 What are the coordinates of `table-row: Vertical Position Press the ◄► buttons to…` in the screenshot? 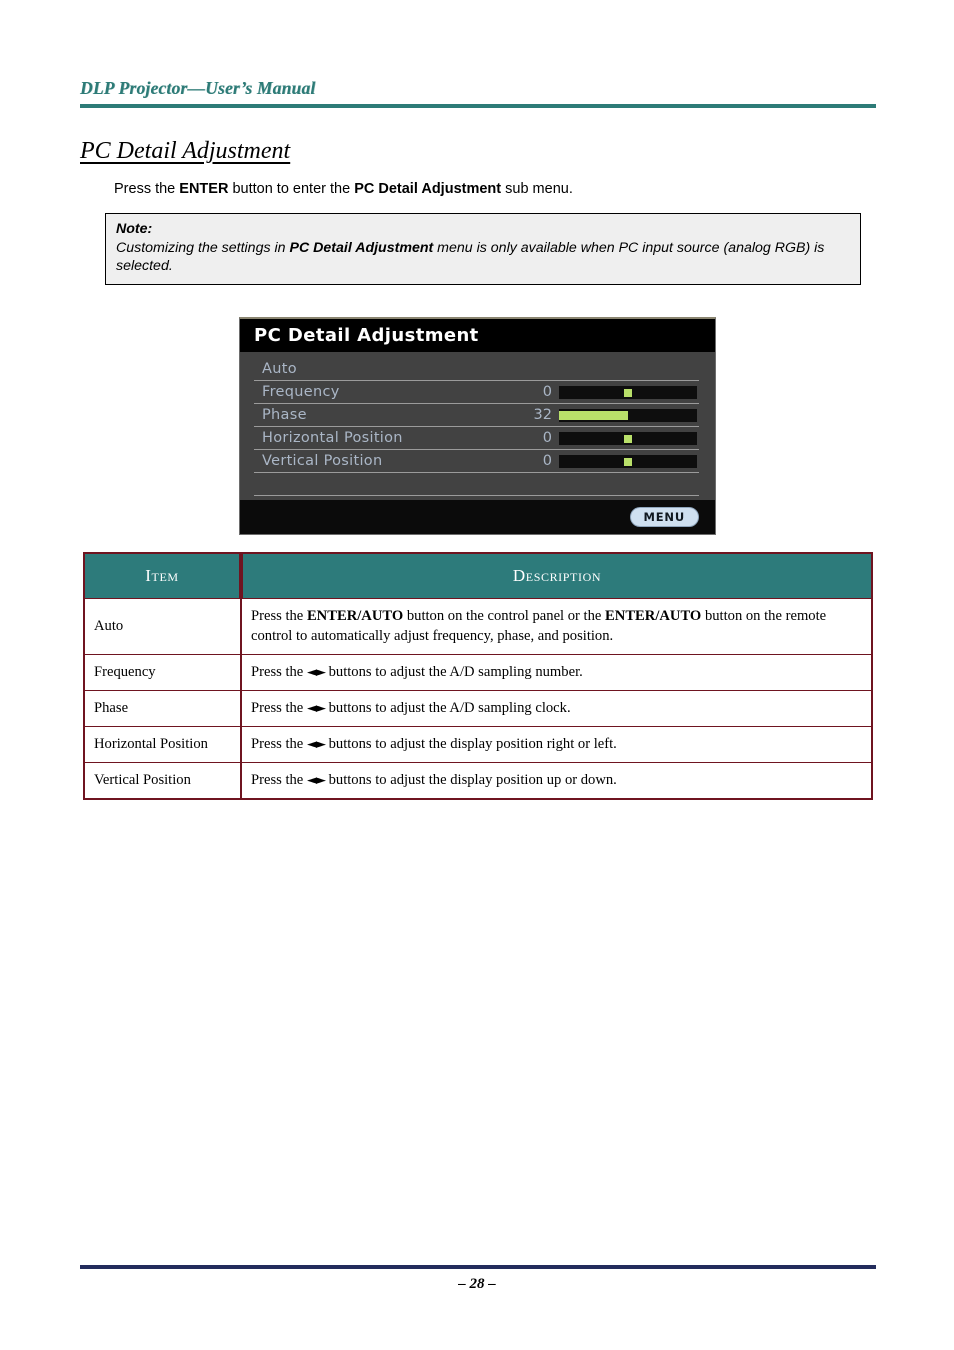 It's located at (478, 781).